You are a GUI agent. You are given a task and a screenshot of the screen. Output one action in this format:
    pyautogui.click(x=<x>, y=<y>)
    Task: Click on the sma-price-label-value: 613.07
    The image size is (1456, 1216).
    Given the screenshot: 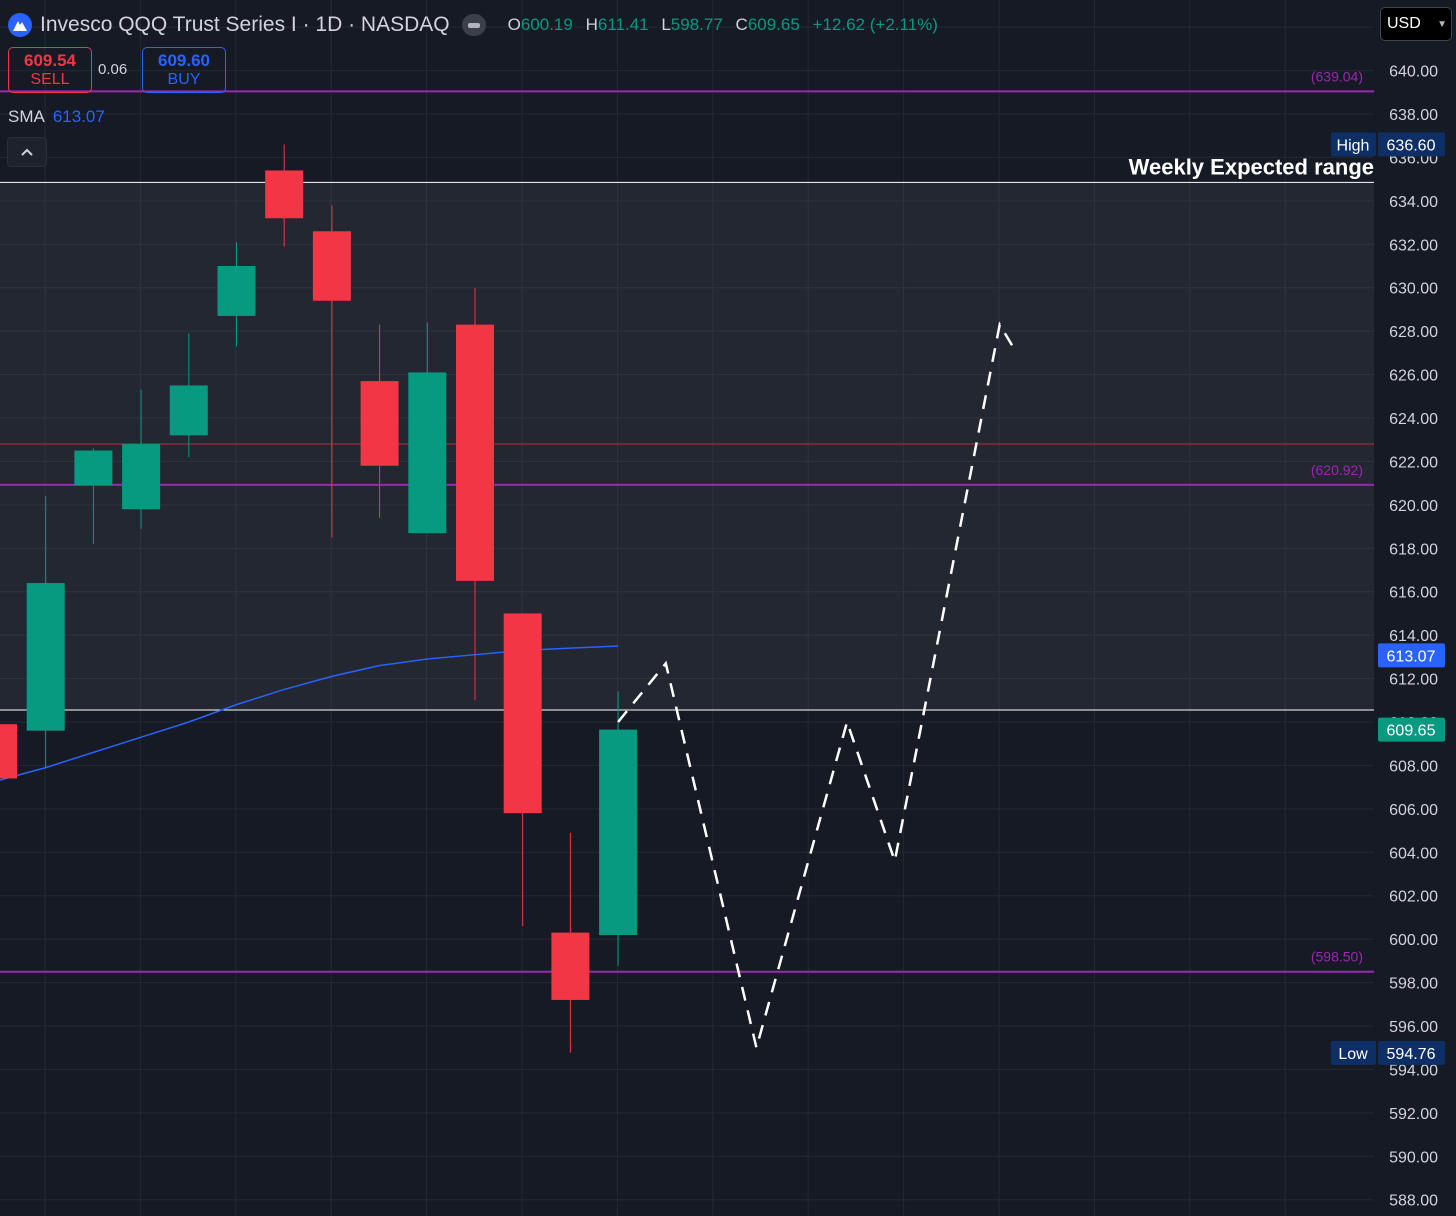 What is the action you would take?
    pyautogui.click(x=1411, y=656)
    